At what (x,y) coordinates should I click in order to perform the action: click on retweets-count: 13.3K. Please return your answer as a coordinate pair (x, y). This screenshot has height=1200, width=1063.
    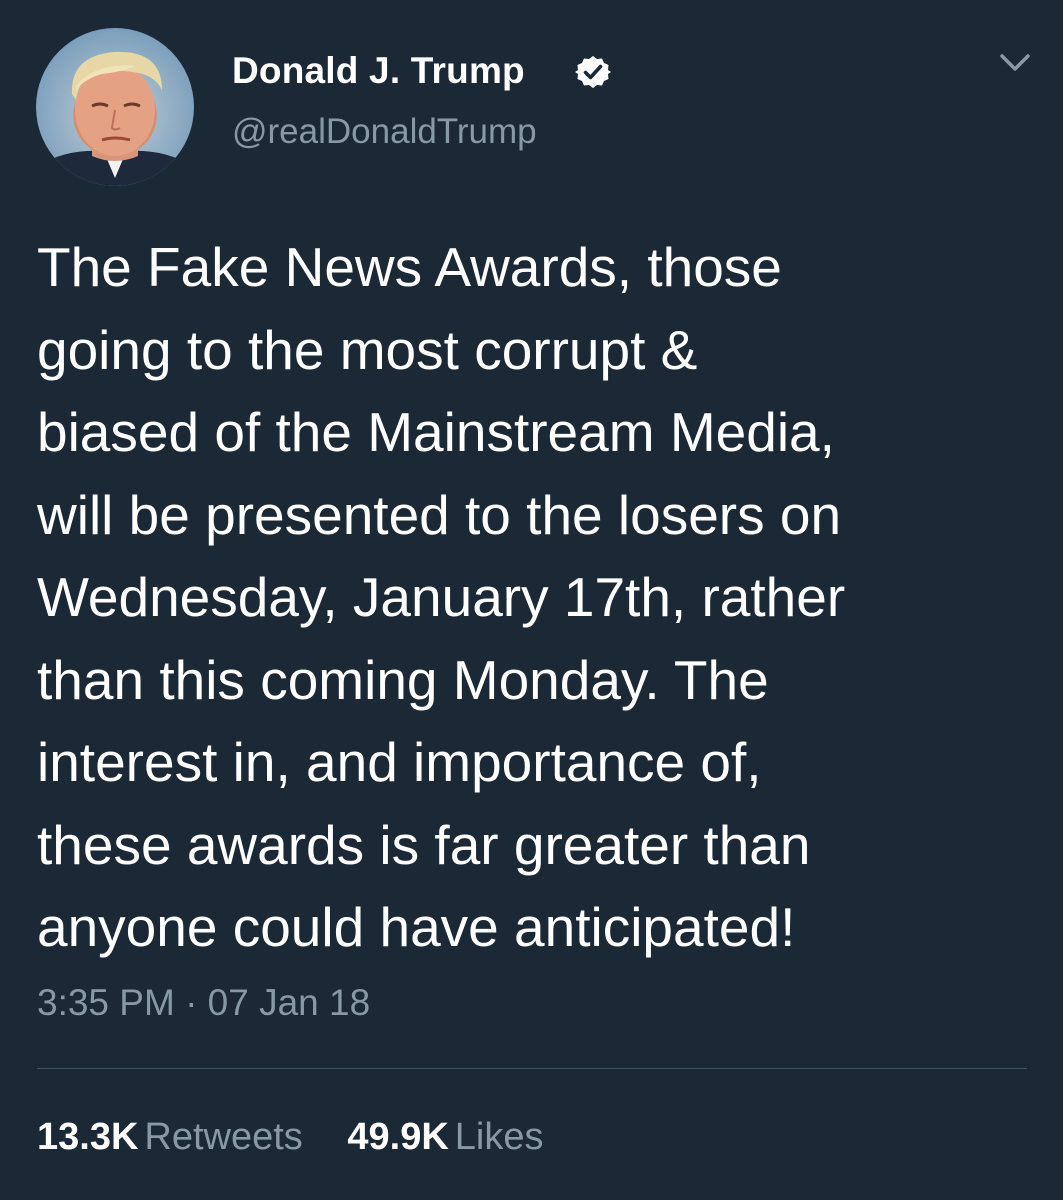
    Looking at the image, I should click on (88, 1137).